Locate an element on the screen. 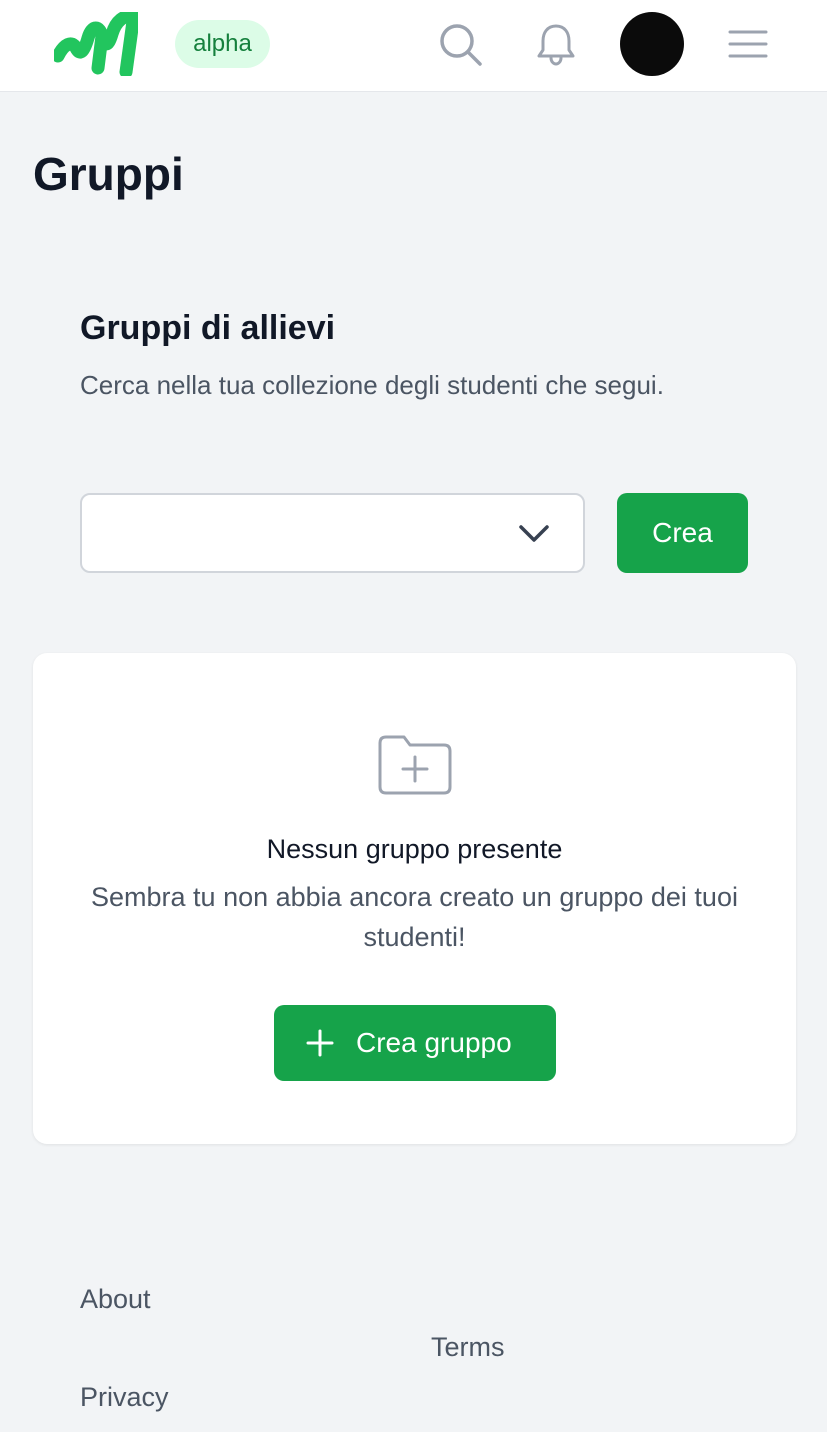  create-group-label: Crea gruppo is located at coordinates (434, 1042).